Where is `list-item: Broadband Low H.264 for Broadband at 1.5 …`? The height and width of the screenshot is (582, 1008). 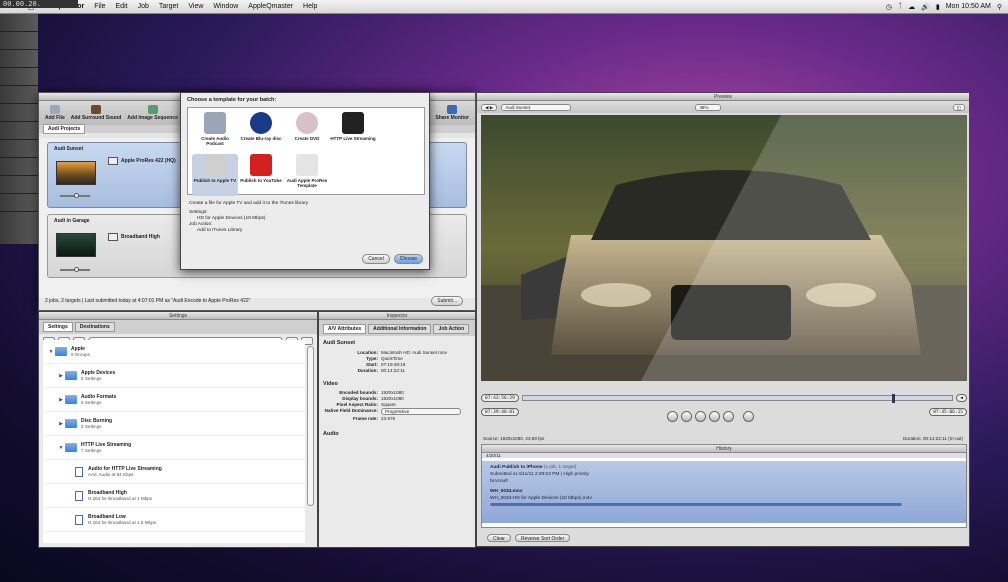
list-item: Broadband Low H.264 for Broadband at 1.5 … is located at coordinates (174, 520).